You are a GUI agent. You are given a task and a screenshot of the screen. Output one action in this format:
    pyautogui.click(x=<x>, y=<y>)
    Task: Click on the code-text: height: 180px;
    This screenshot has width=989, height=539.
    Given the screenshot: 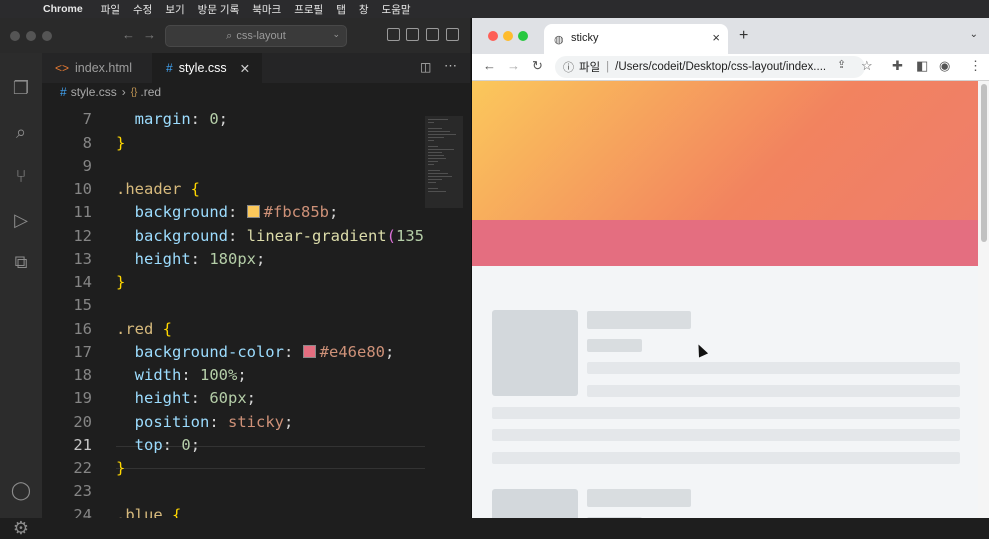 What is the action you would take?
    pyautogui.click(x=191, y=258)
    